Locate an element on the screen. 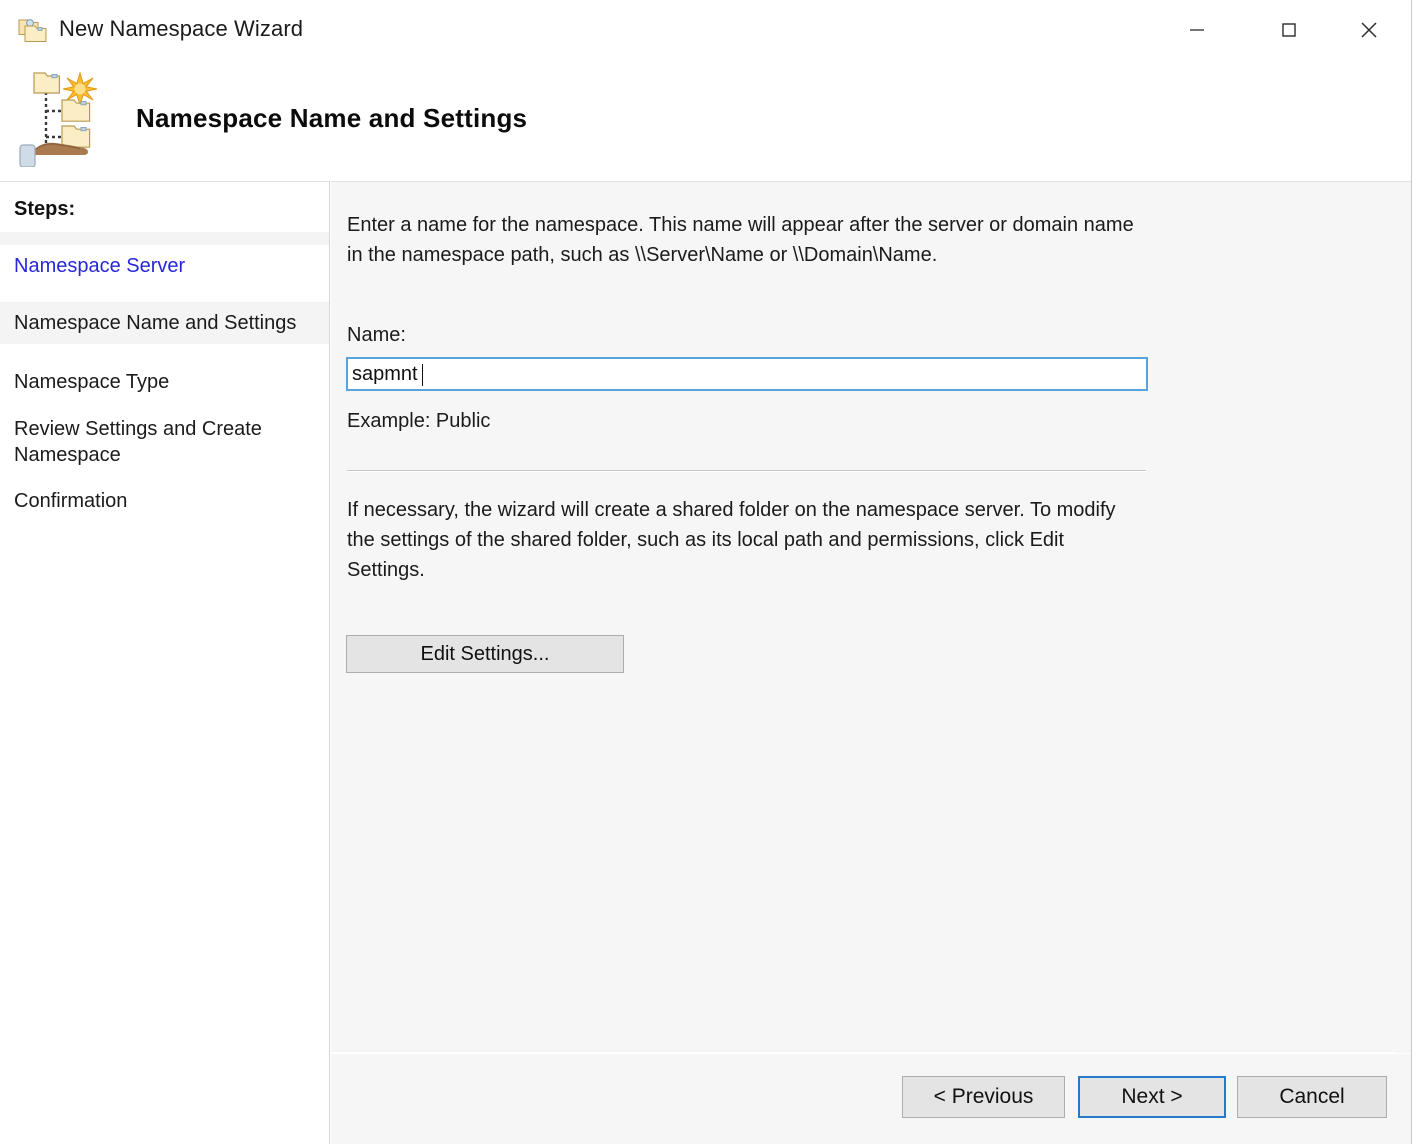 Image resolution: width=1428 pixels, height=1144 pixels. steps-divider is located at coordinates (164, 238).